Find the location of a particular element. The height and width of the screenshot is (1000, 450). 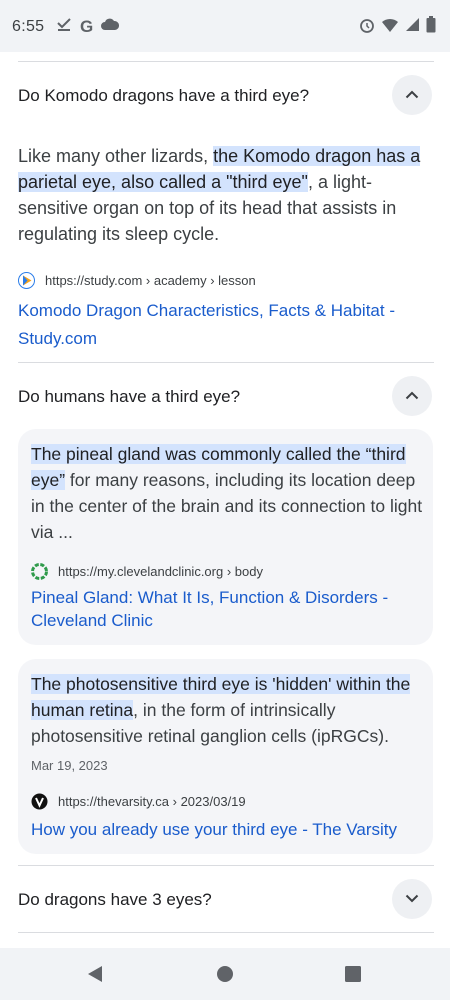

answer-text-plain: Like many other lizards, is located at coordinates (116, 156).